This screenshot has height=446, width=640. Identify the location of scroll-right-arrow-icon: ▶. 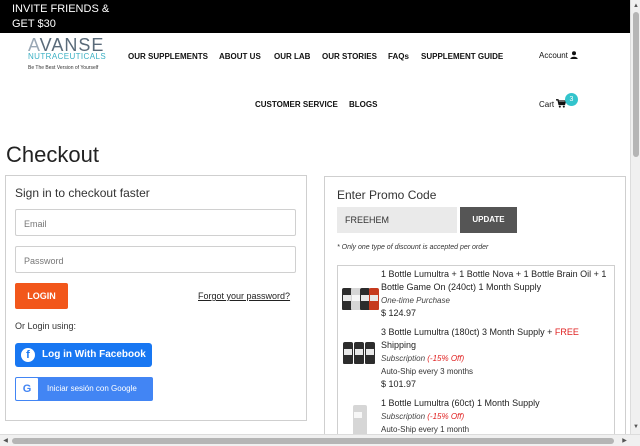
(624, 441).